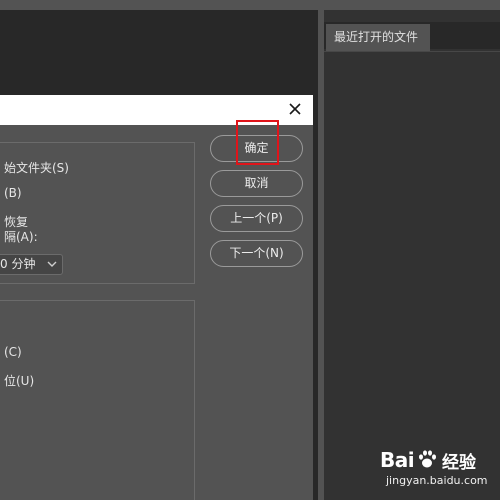  Describe the element at coordinates (256, 183) in the screenshot. I see `cancel-button: 取消` at that location.